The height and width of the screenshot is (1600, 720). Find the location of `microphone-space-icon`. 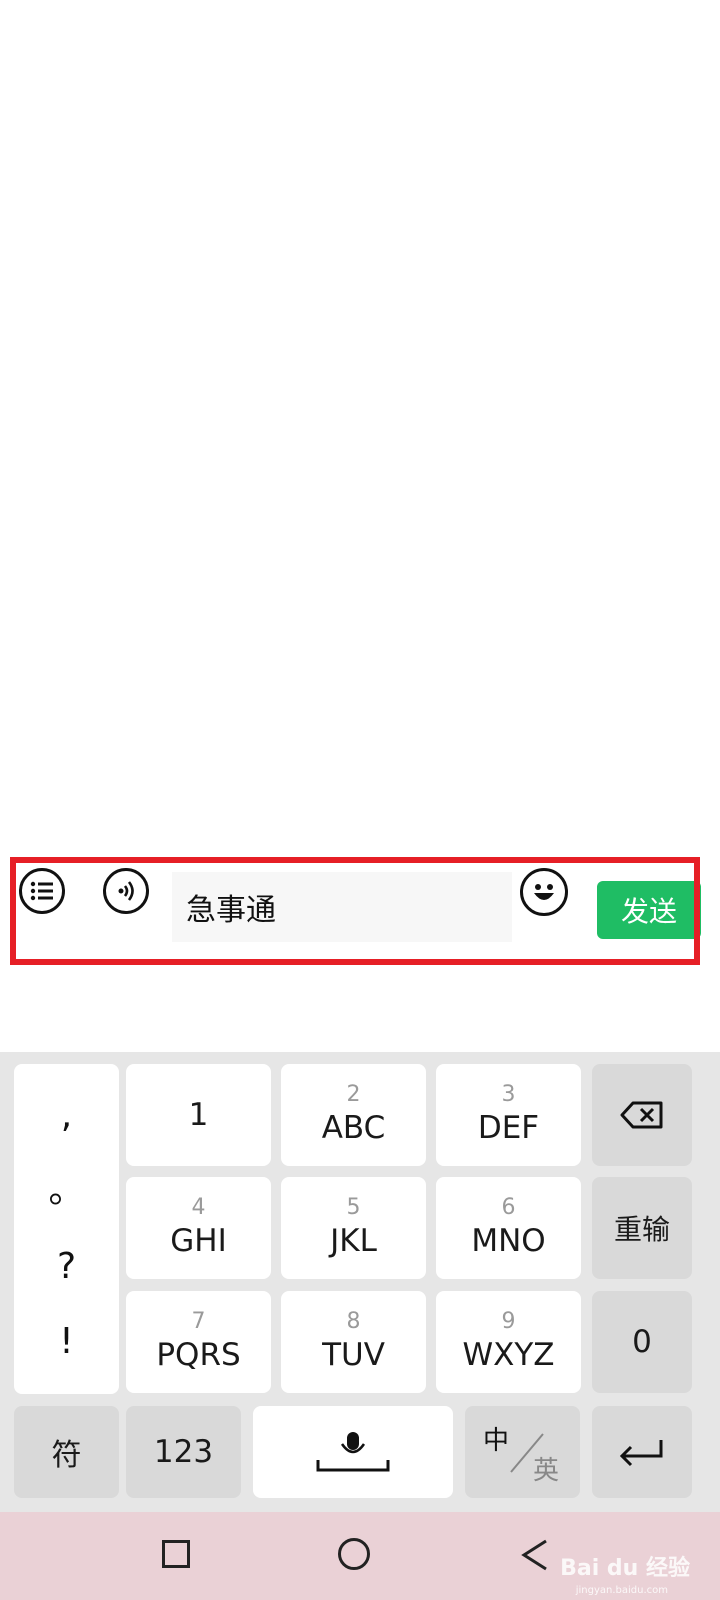

microphone-space-icon is located at coordinates (353, 1452).